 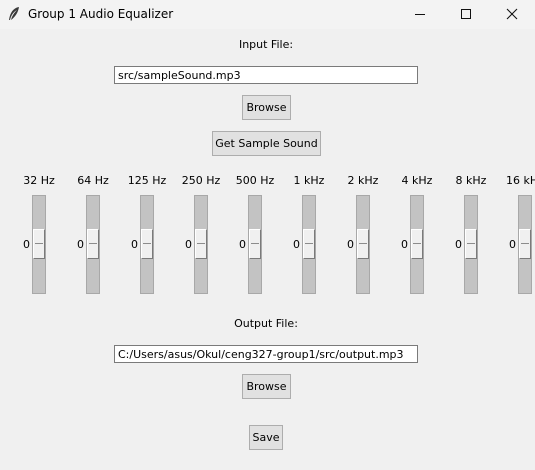 I want to click on eq-band-8khz: 8 kHz 0, so click(x=471, y=236).